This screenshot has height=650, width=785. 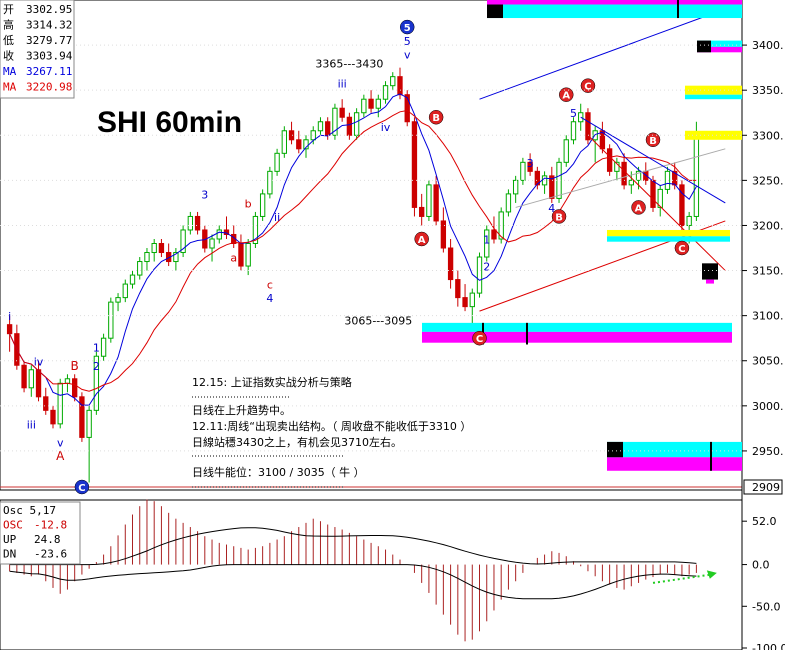 What do you see at coordinates (297, 442) in the screenshot?
I see `note-line-4: 日線站穩3430之上，有机会见3710左右。` at bounding box center [297, 442].